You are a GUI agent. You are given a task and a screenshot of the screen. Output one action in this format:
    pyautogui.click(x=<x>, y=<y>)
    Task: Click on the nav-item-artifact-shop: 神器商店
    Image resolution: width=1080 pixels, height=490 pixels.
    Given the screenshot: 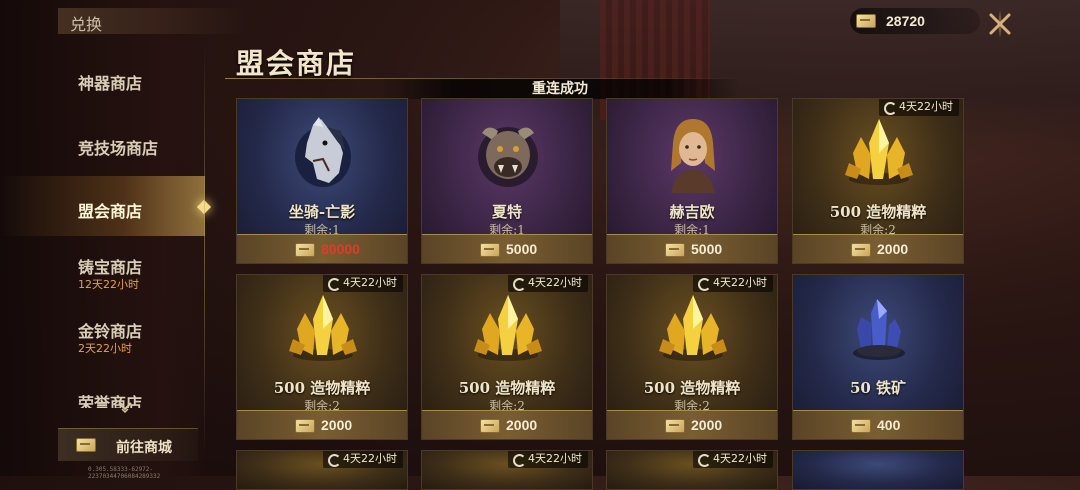 What is the action you would take?
    pyautogui.click(x=102, y=80)
    